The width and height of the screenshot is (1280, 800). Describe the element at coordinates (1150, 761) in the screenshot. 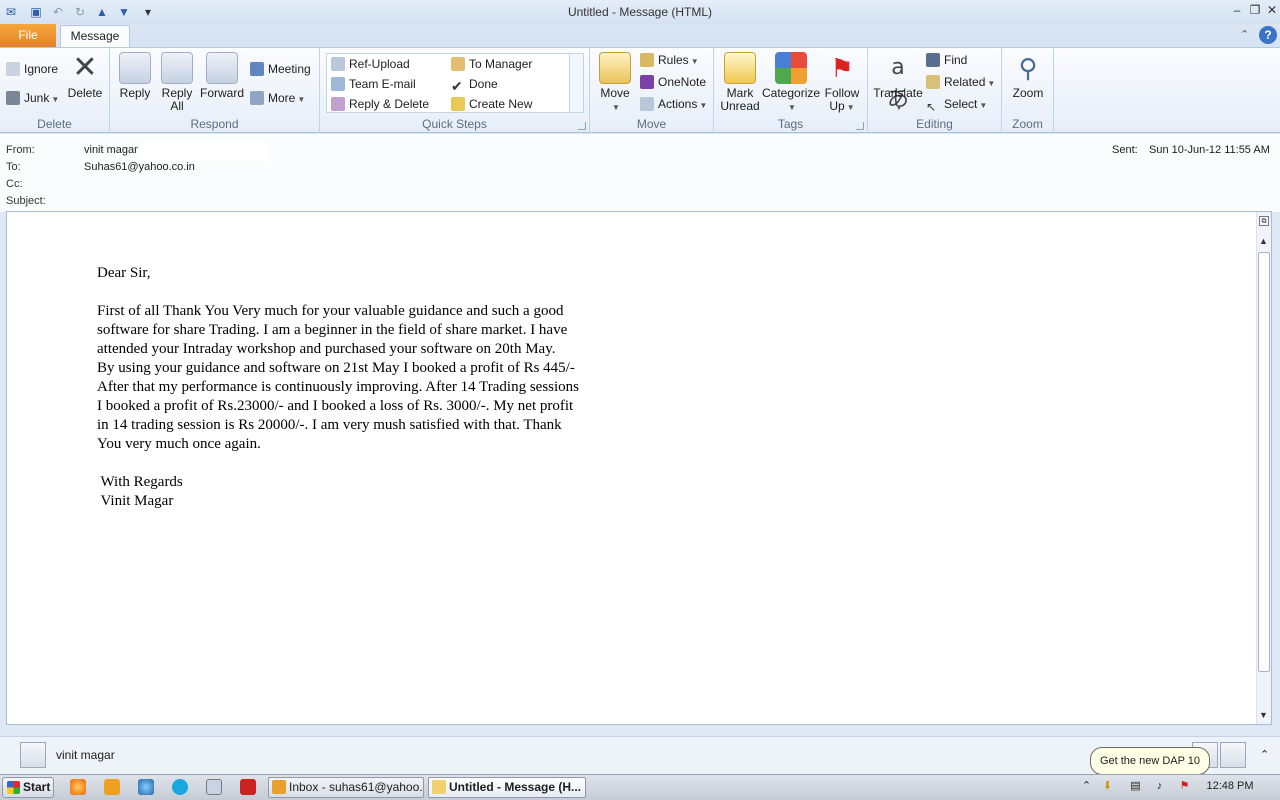

I see `update-tooltip: Get the new DAP 10` at that location.